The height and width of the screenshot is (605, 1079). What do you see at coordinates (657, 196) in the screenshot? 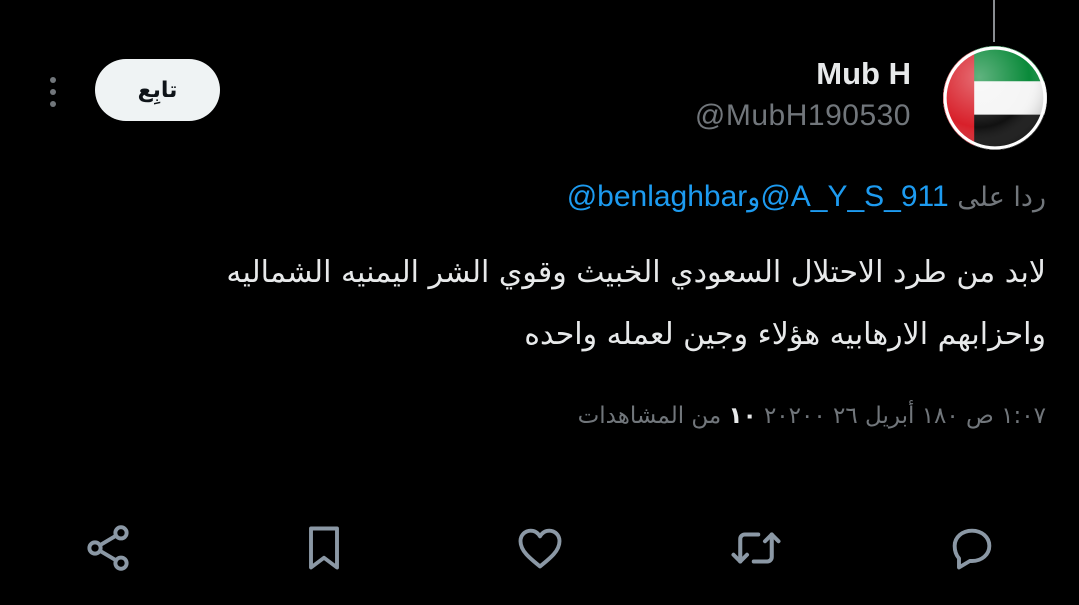
I see `mention-link-2: @benlaghbar` at bounding box center [657, 196].